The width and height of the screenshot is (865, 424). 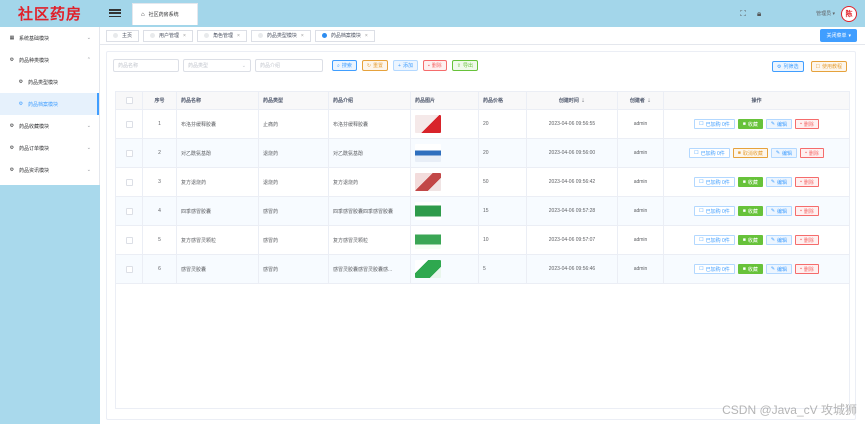 I want to click on tab-role-manage: 角色管理 ×, so click(x=221, y=35).